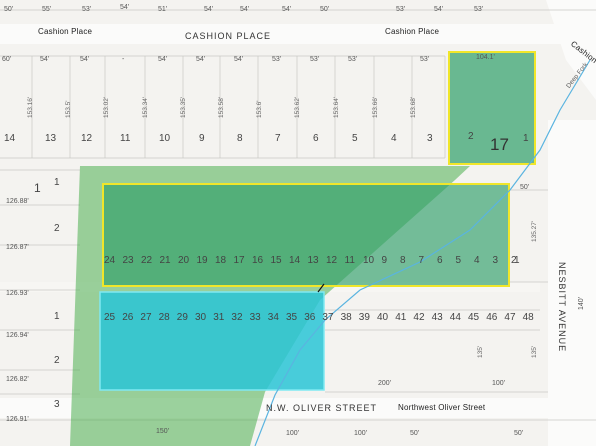  I want to click on middle-lot-18: 18, so click(220, 261).